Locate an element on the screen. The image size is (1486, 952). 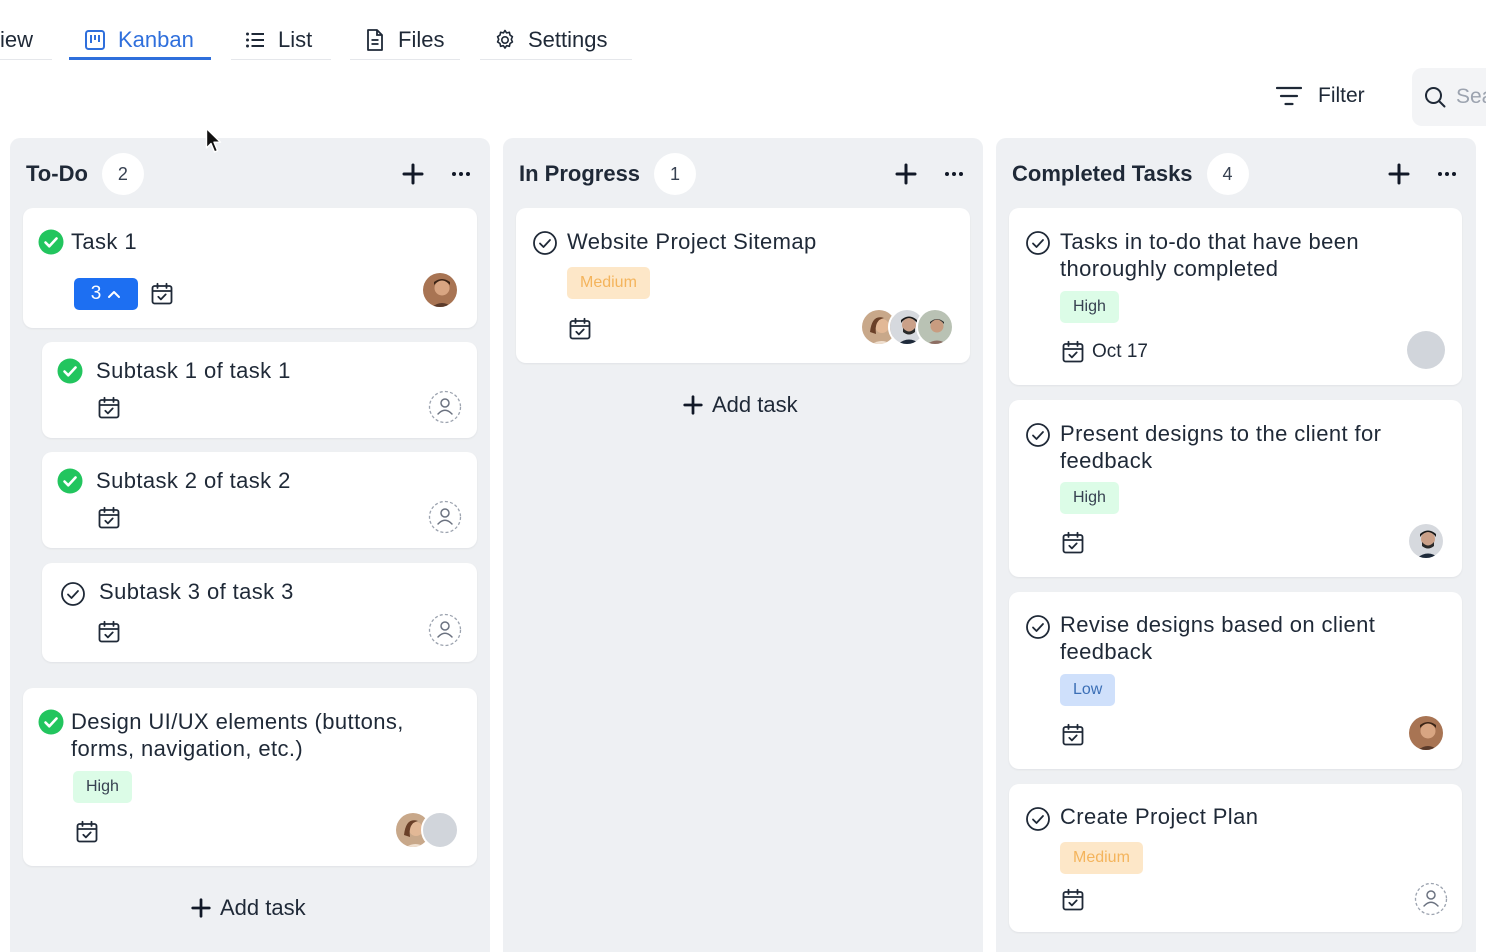
column-header: Completed Tasks 4 is located at coordinates (1236, 174).